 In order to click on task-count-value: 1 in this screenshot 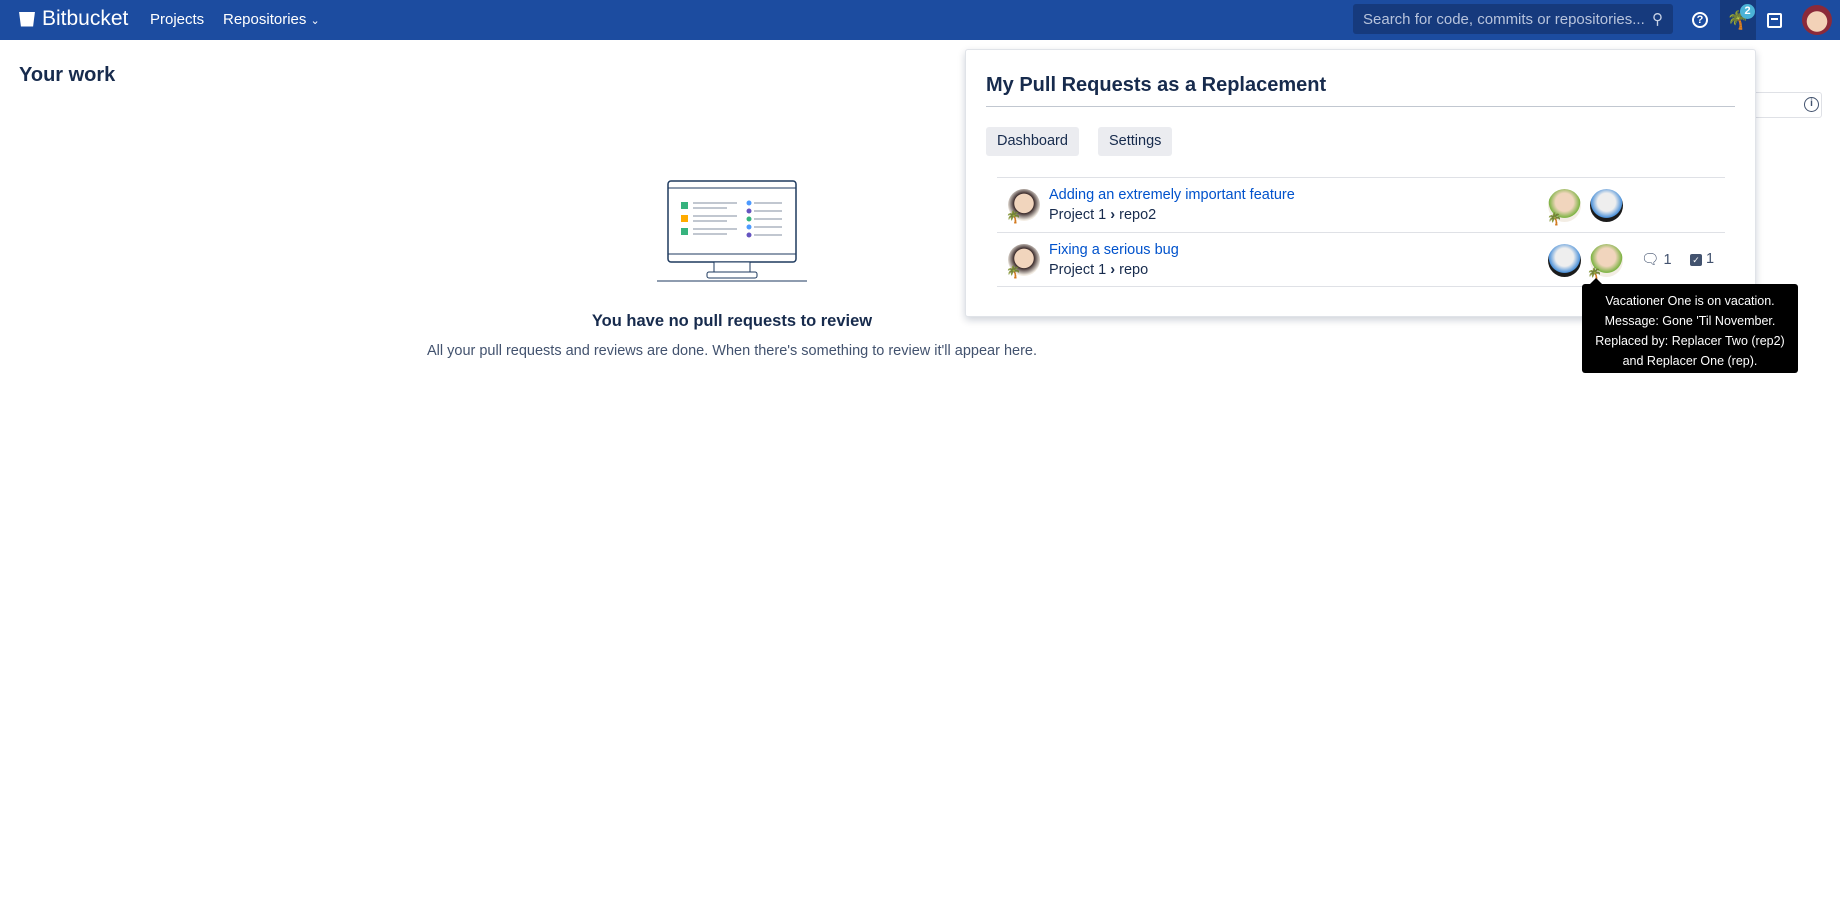, I will do `click(1710, 259)`.